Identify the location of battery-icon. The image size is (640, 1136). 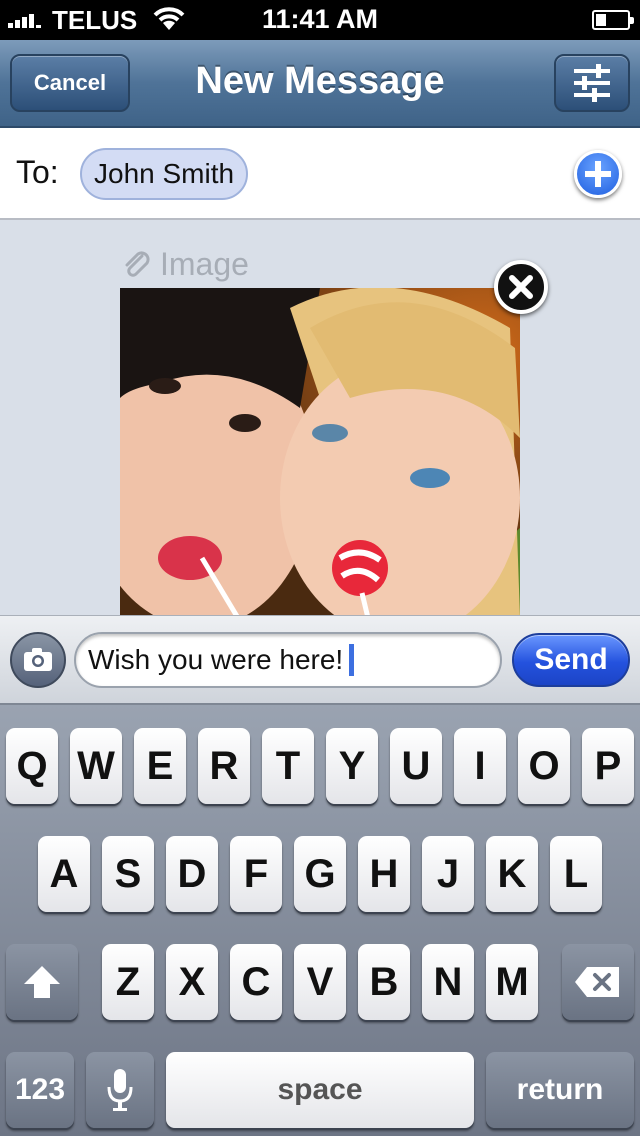
(613, 20).